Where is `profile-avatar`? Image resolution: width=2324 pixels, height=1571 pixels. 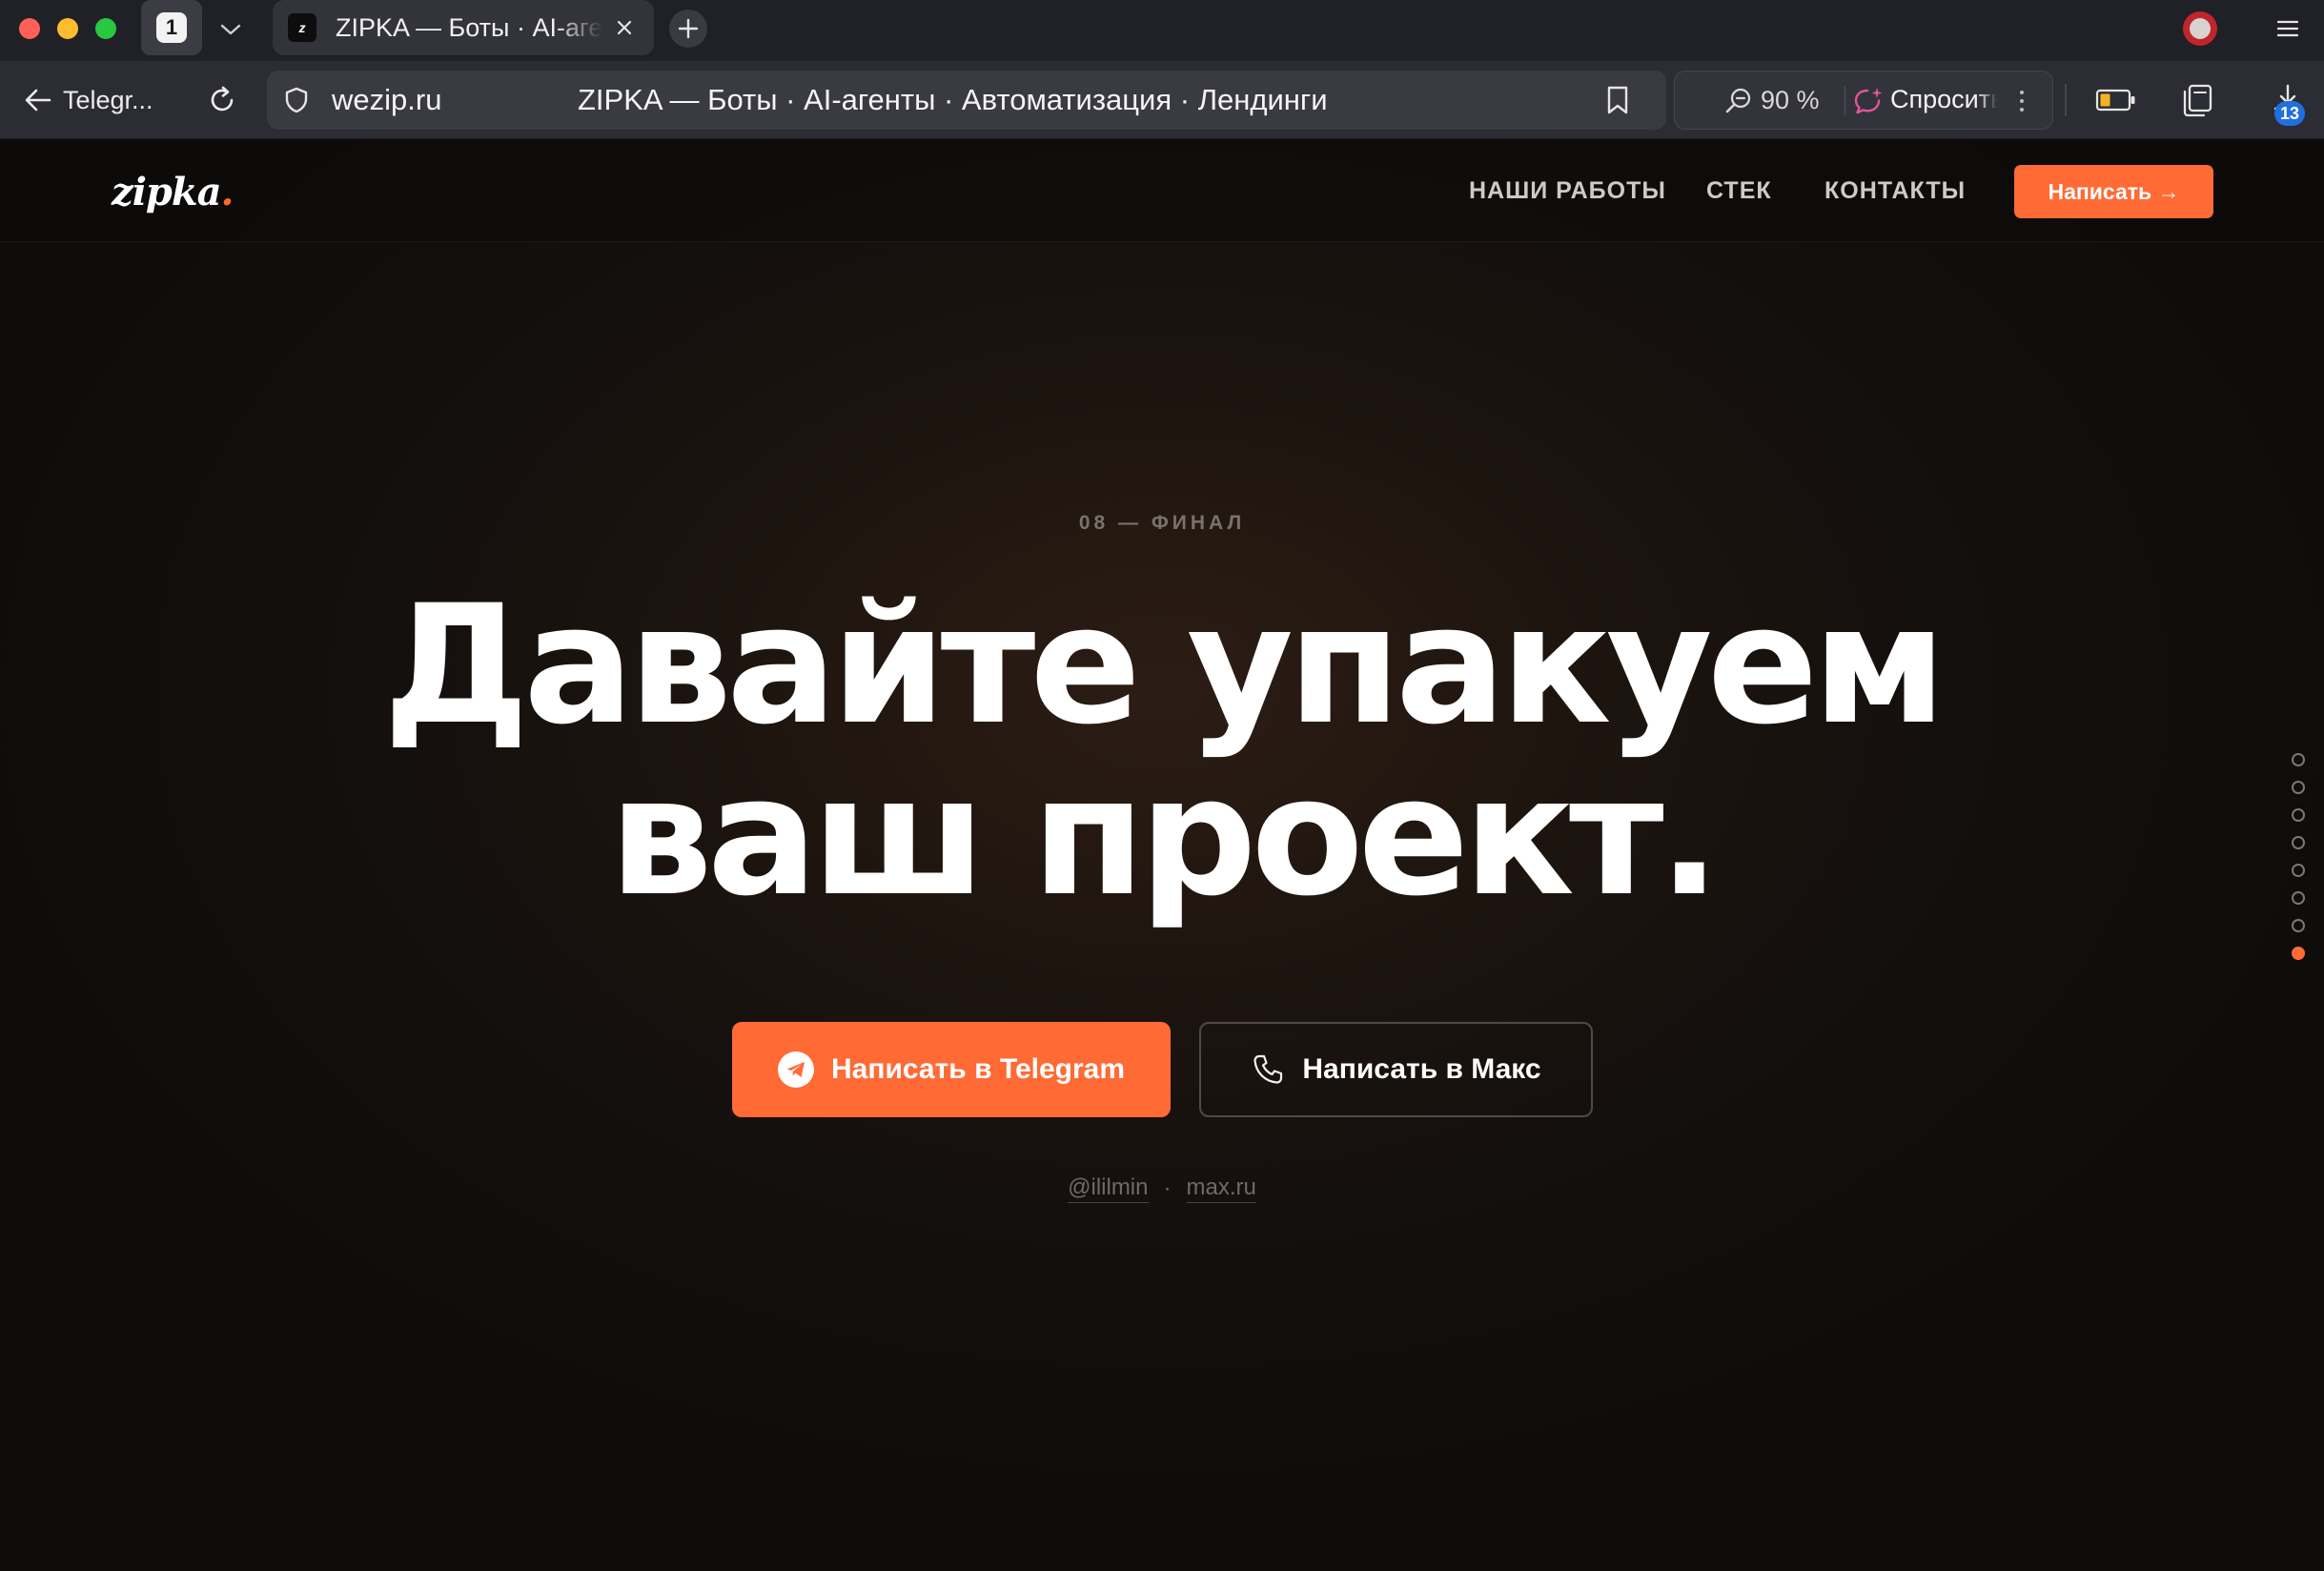 profile-avatar is located at coordinates (2200, 28).